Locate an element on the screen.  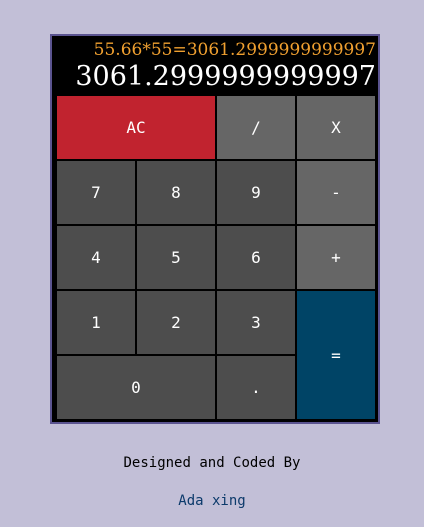
formula-display: 55.66*55=3061.2999999999997 is located at coordinates (234, 50).